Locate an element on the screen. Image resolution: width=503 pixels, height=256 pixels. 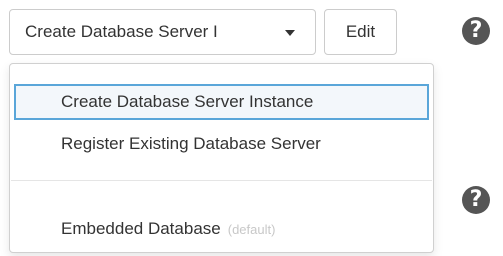
menu-item-embedded-database: Embedded Database (default) is located at coordinates (221, 229).